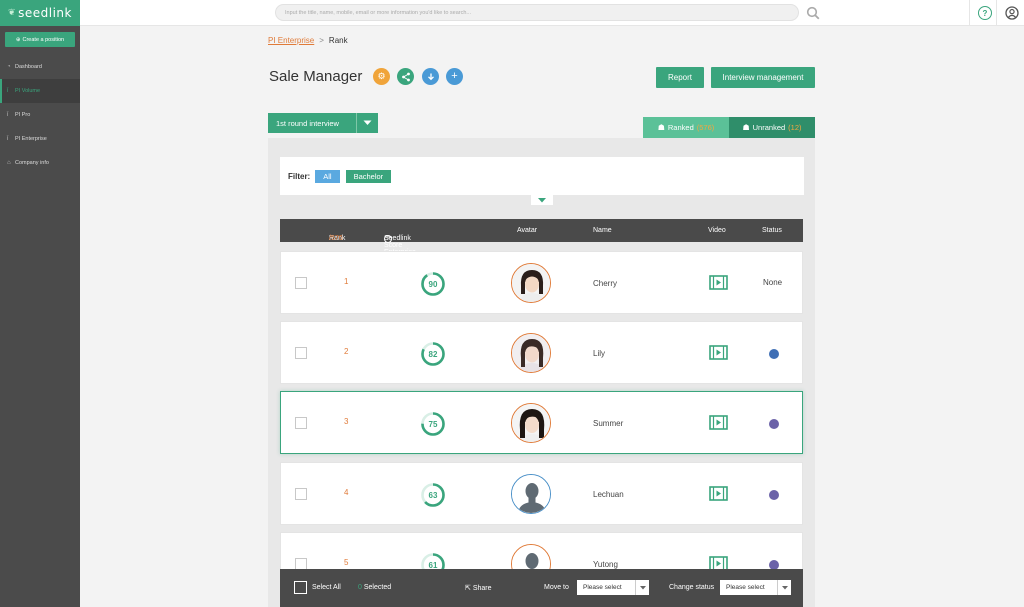  What do you see at coordinates (323, 123) in the screenshot?
I see `interview-round-select: 1st round interview` at bounding box center [323, 123].